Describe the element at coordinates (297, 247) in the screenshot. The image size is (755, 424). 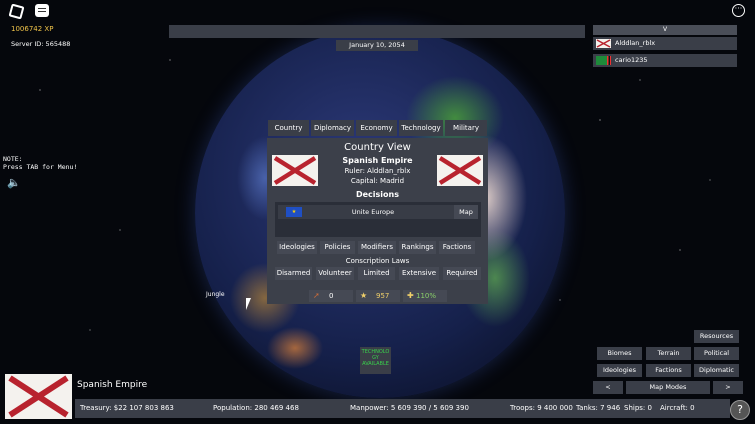
I see `ideologies-button: Ideologies` at that location.